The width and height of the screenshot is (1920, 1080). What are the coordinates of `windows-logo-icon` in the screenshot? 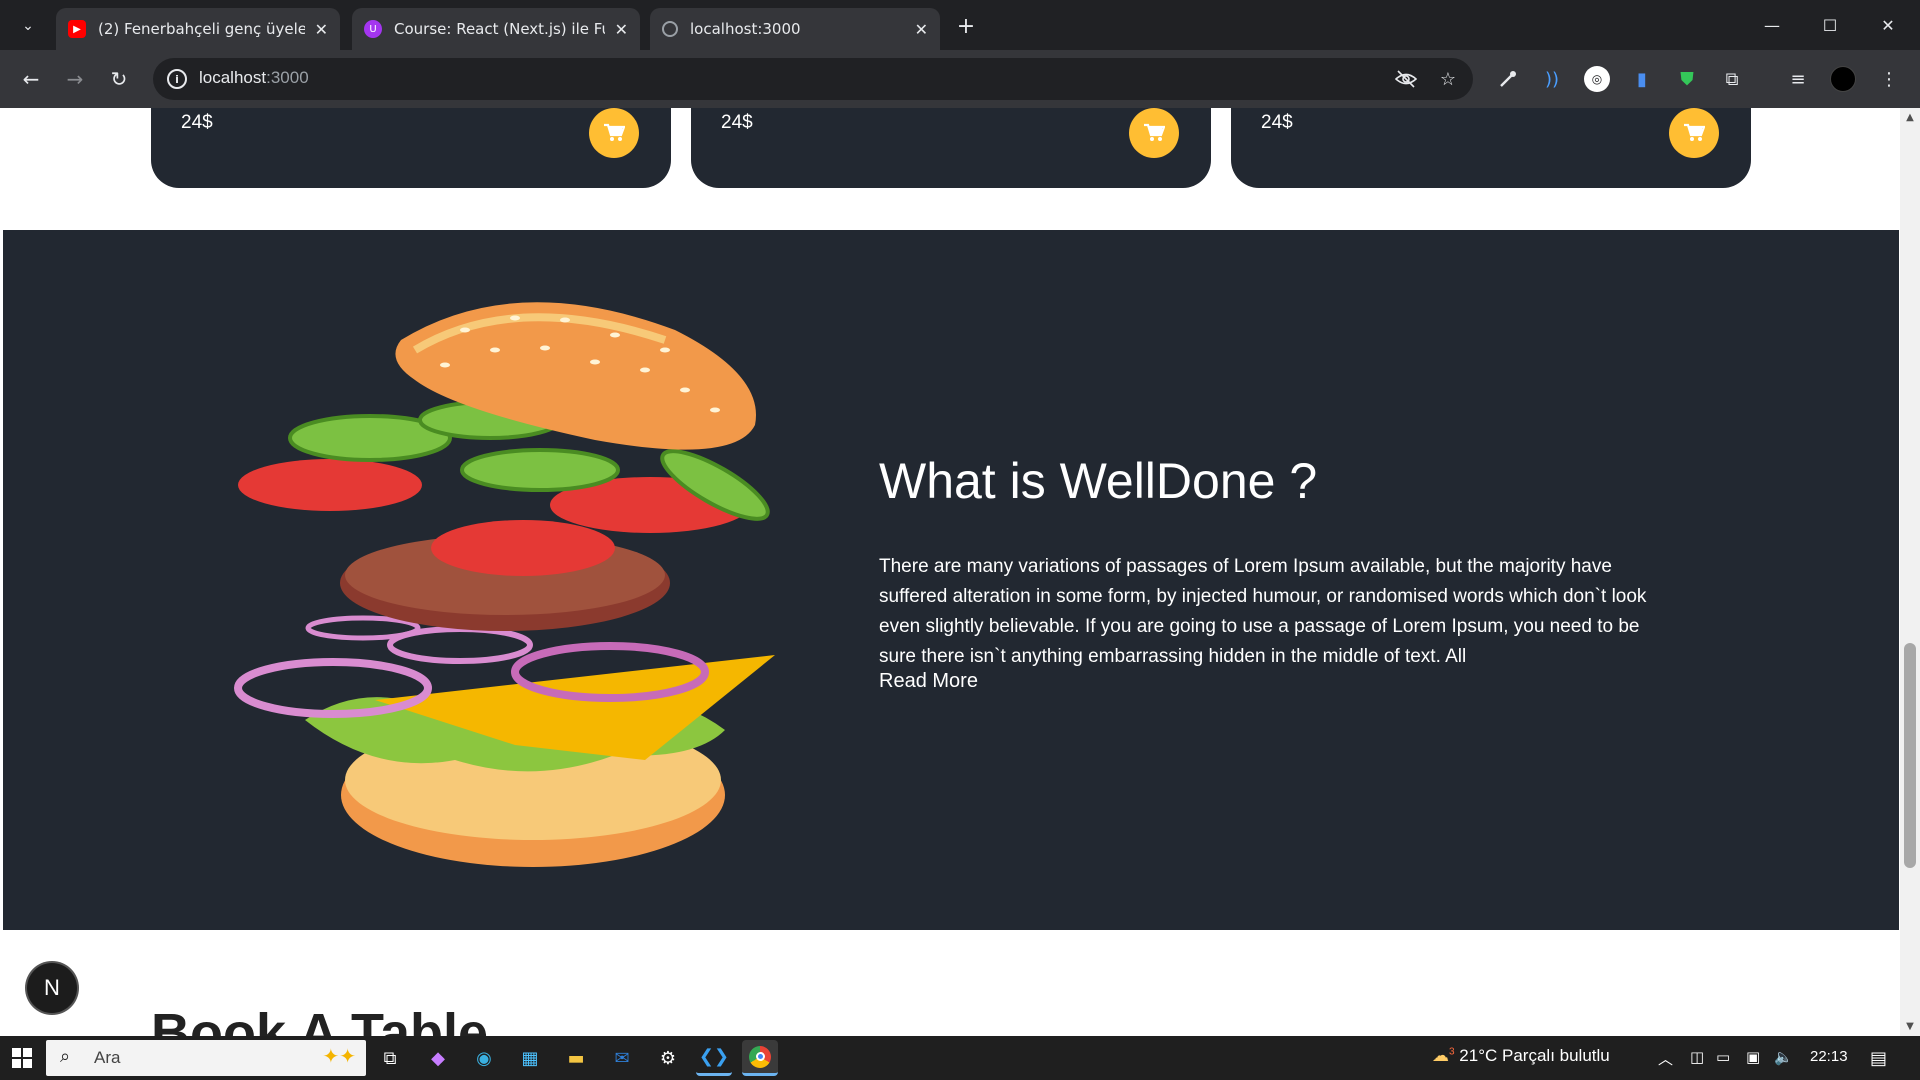 It's located at (22, 1058).